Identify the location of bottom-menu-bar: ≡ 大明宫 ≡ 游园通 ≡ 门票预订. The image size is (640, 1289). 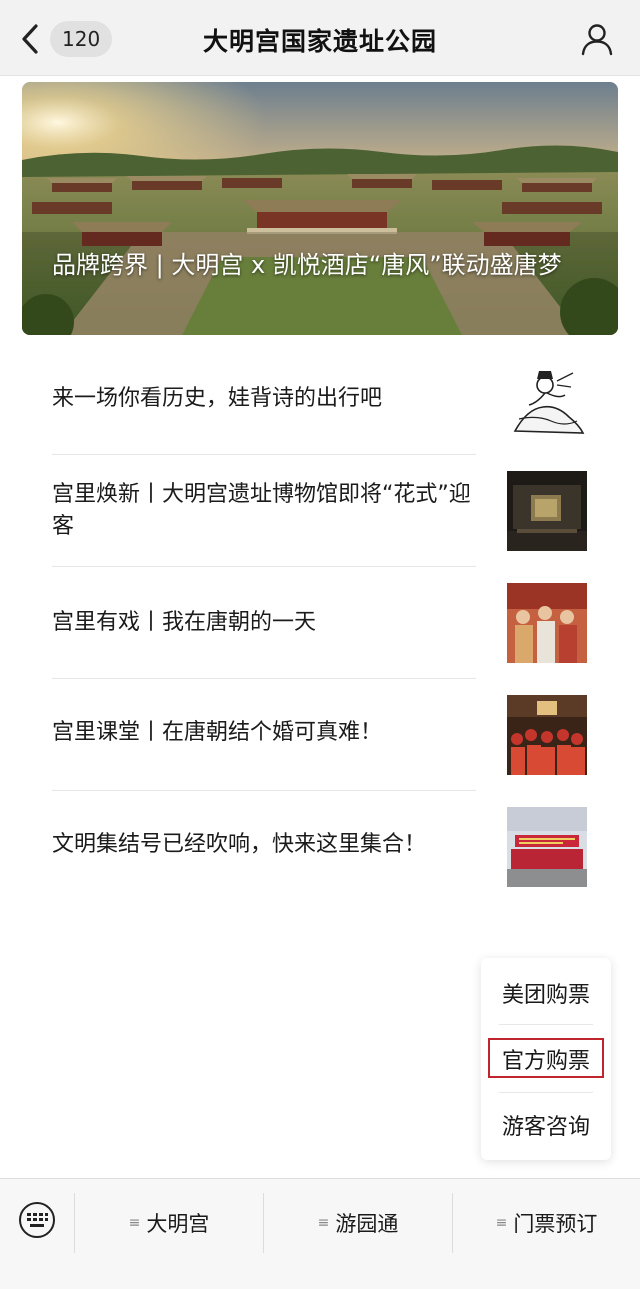
(320, 1233).